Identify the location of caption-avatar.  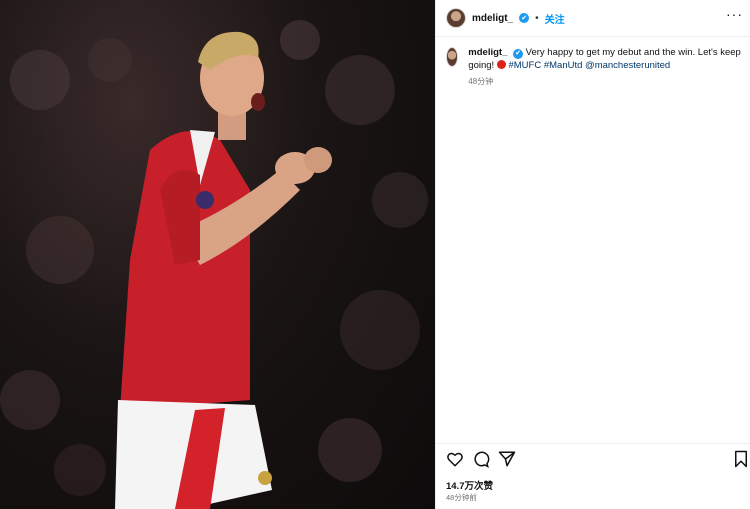
(452, 57).